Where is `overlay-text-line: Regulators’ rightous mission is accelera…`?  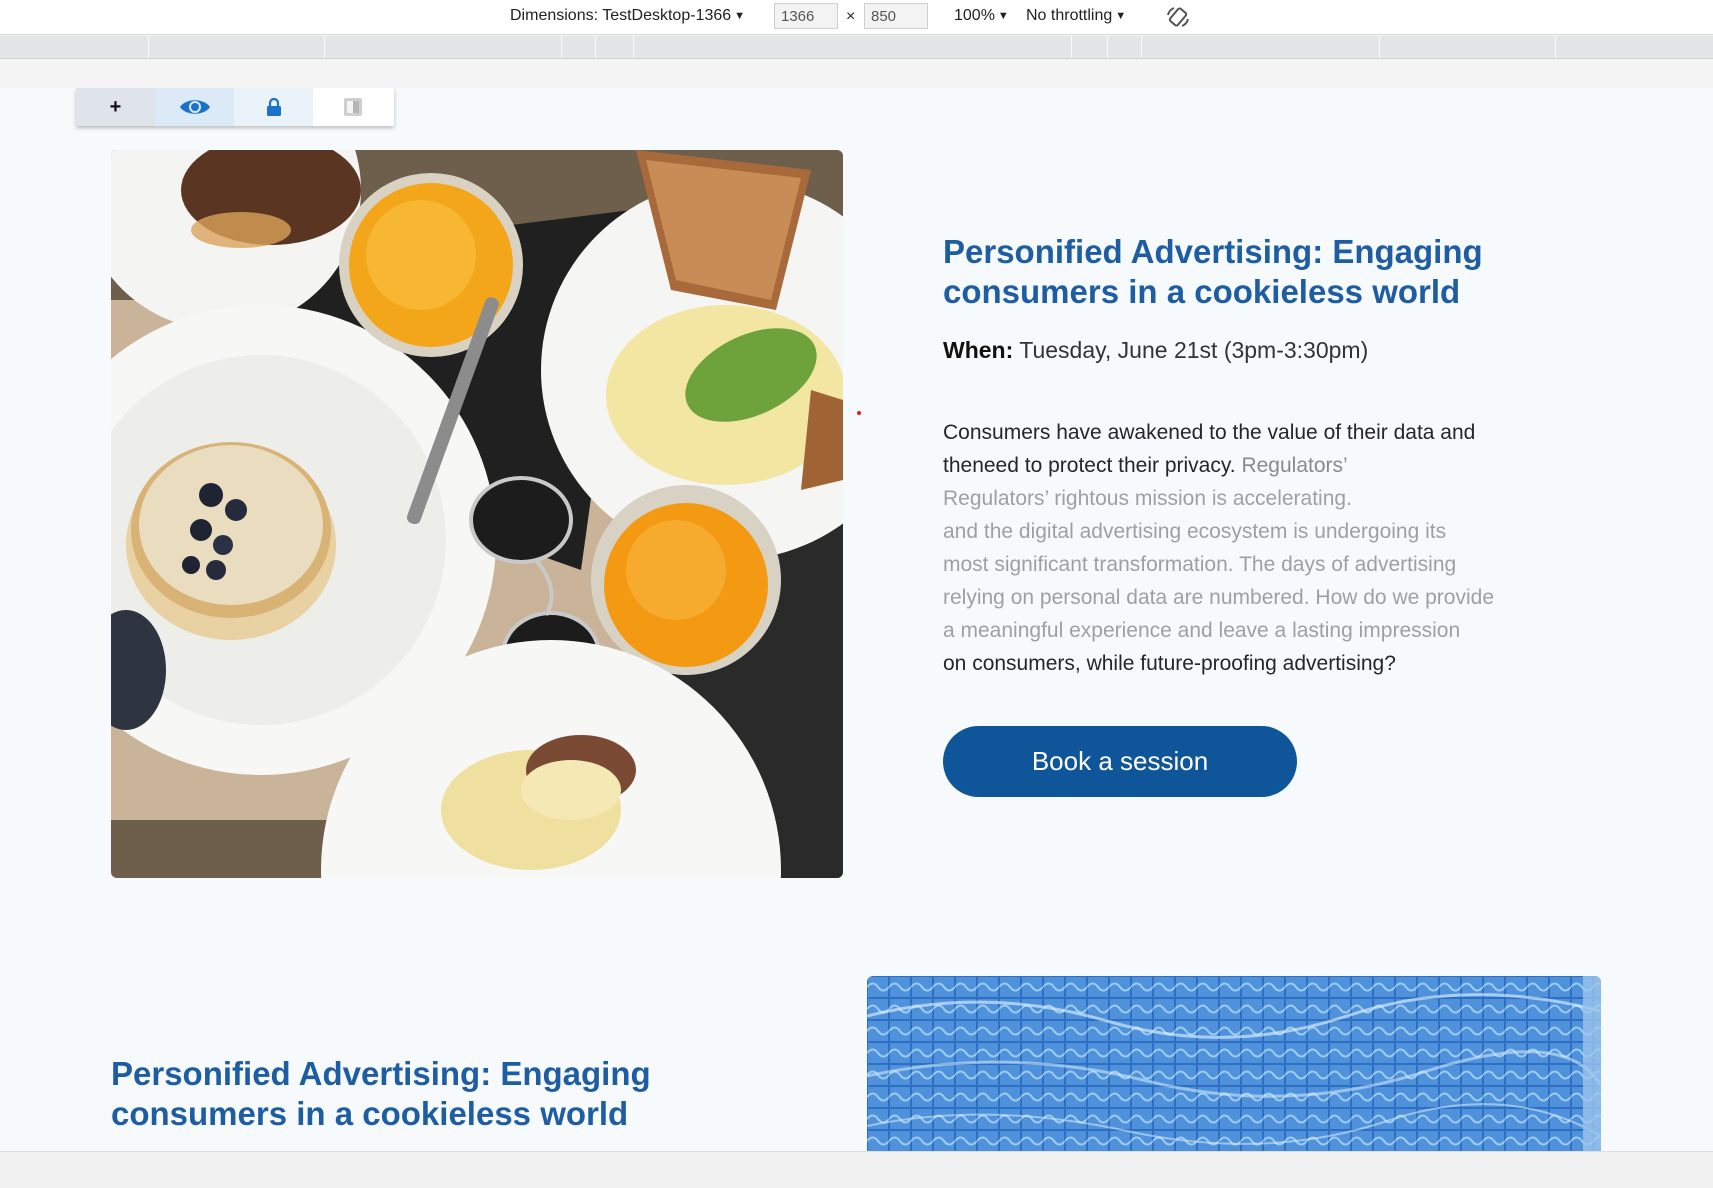 overlay-text-line: Regulators’ rightous mission is accelera… is located at coordinates (1147, 498).